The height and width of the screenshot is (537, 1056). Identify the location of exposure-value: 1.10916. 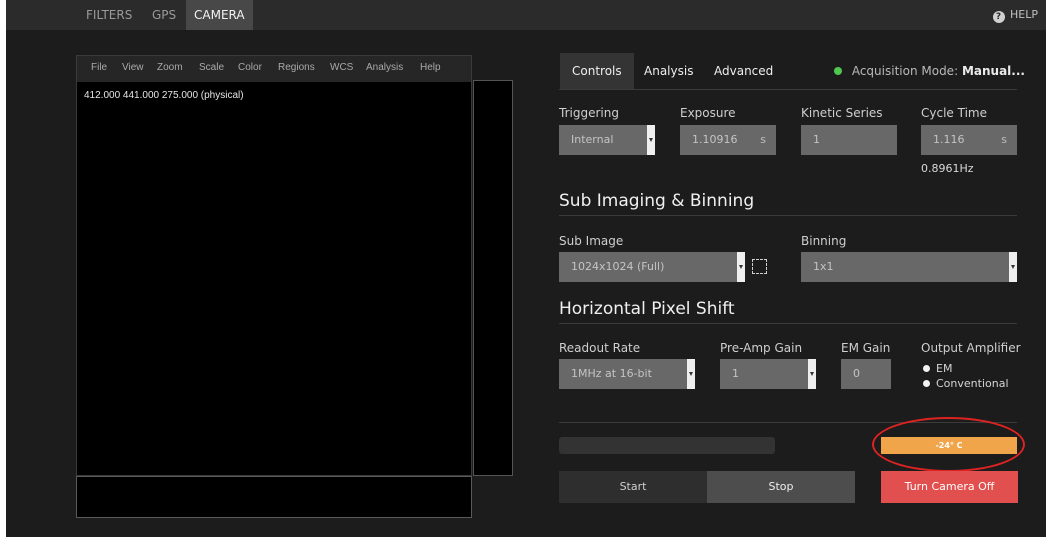
(715, 139).